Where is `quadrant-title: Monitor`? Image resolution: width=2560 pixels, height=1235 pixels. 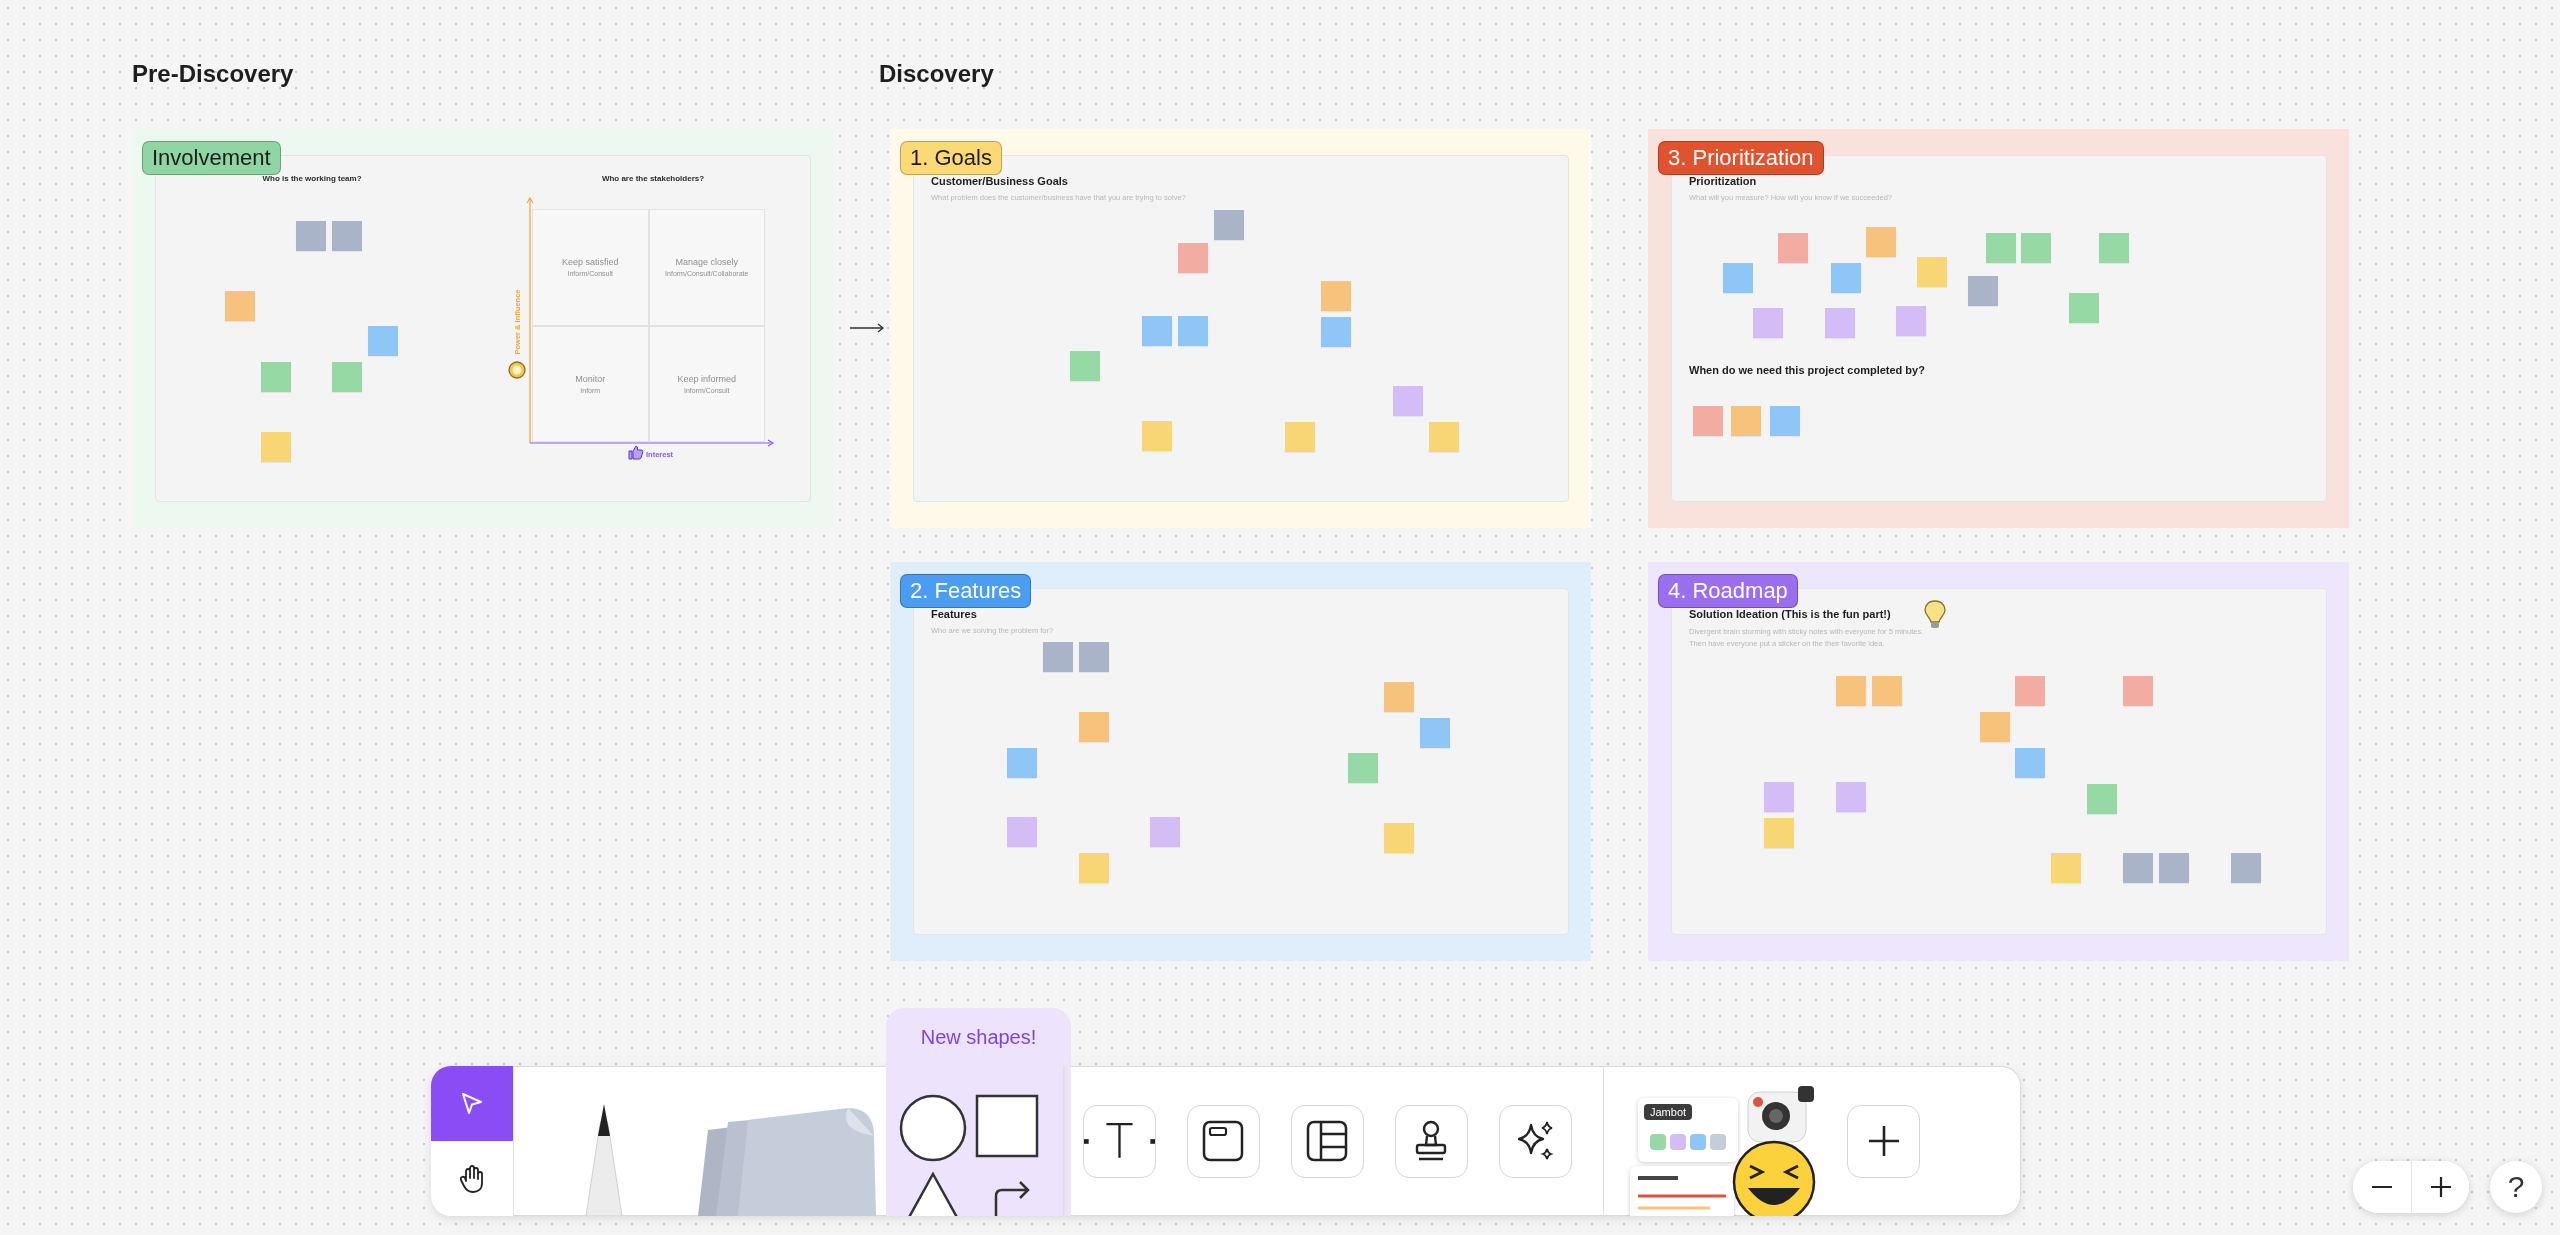 quadrant-title: Monitor is located at coordinates (590, 378).